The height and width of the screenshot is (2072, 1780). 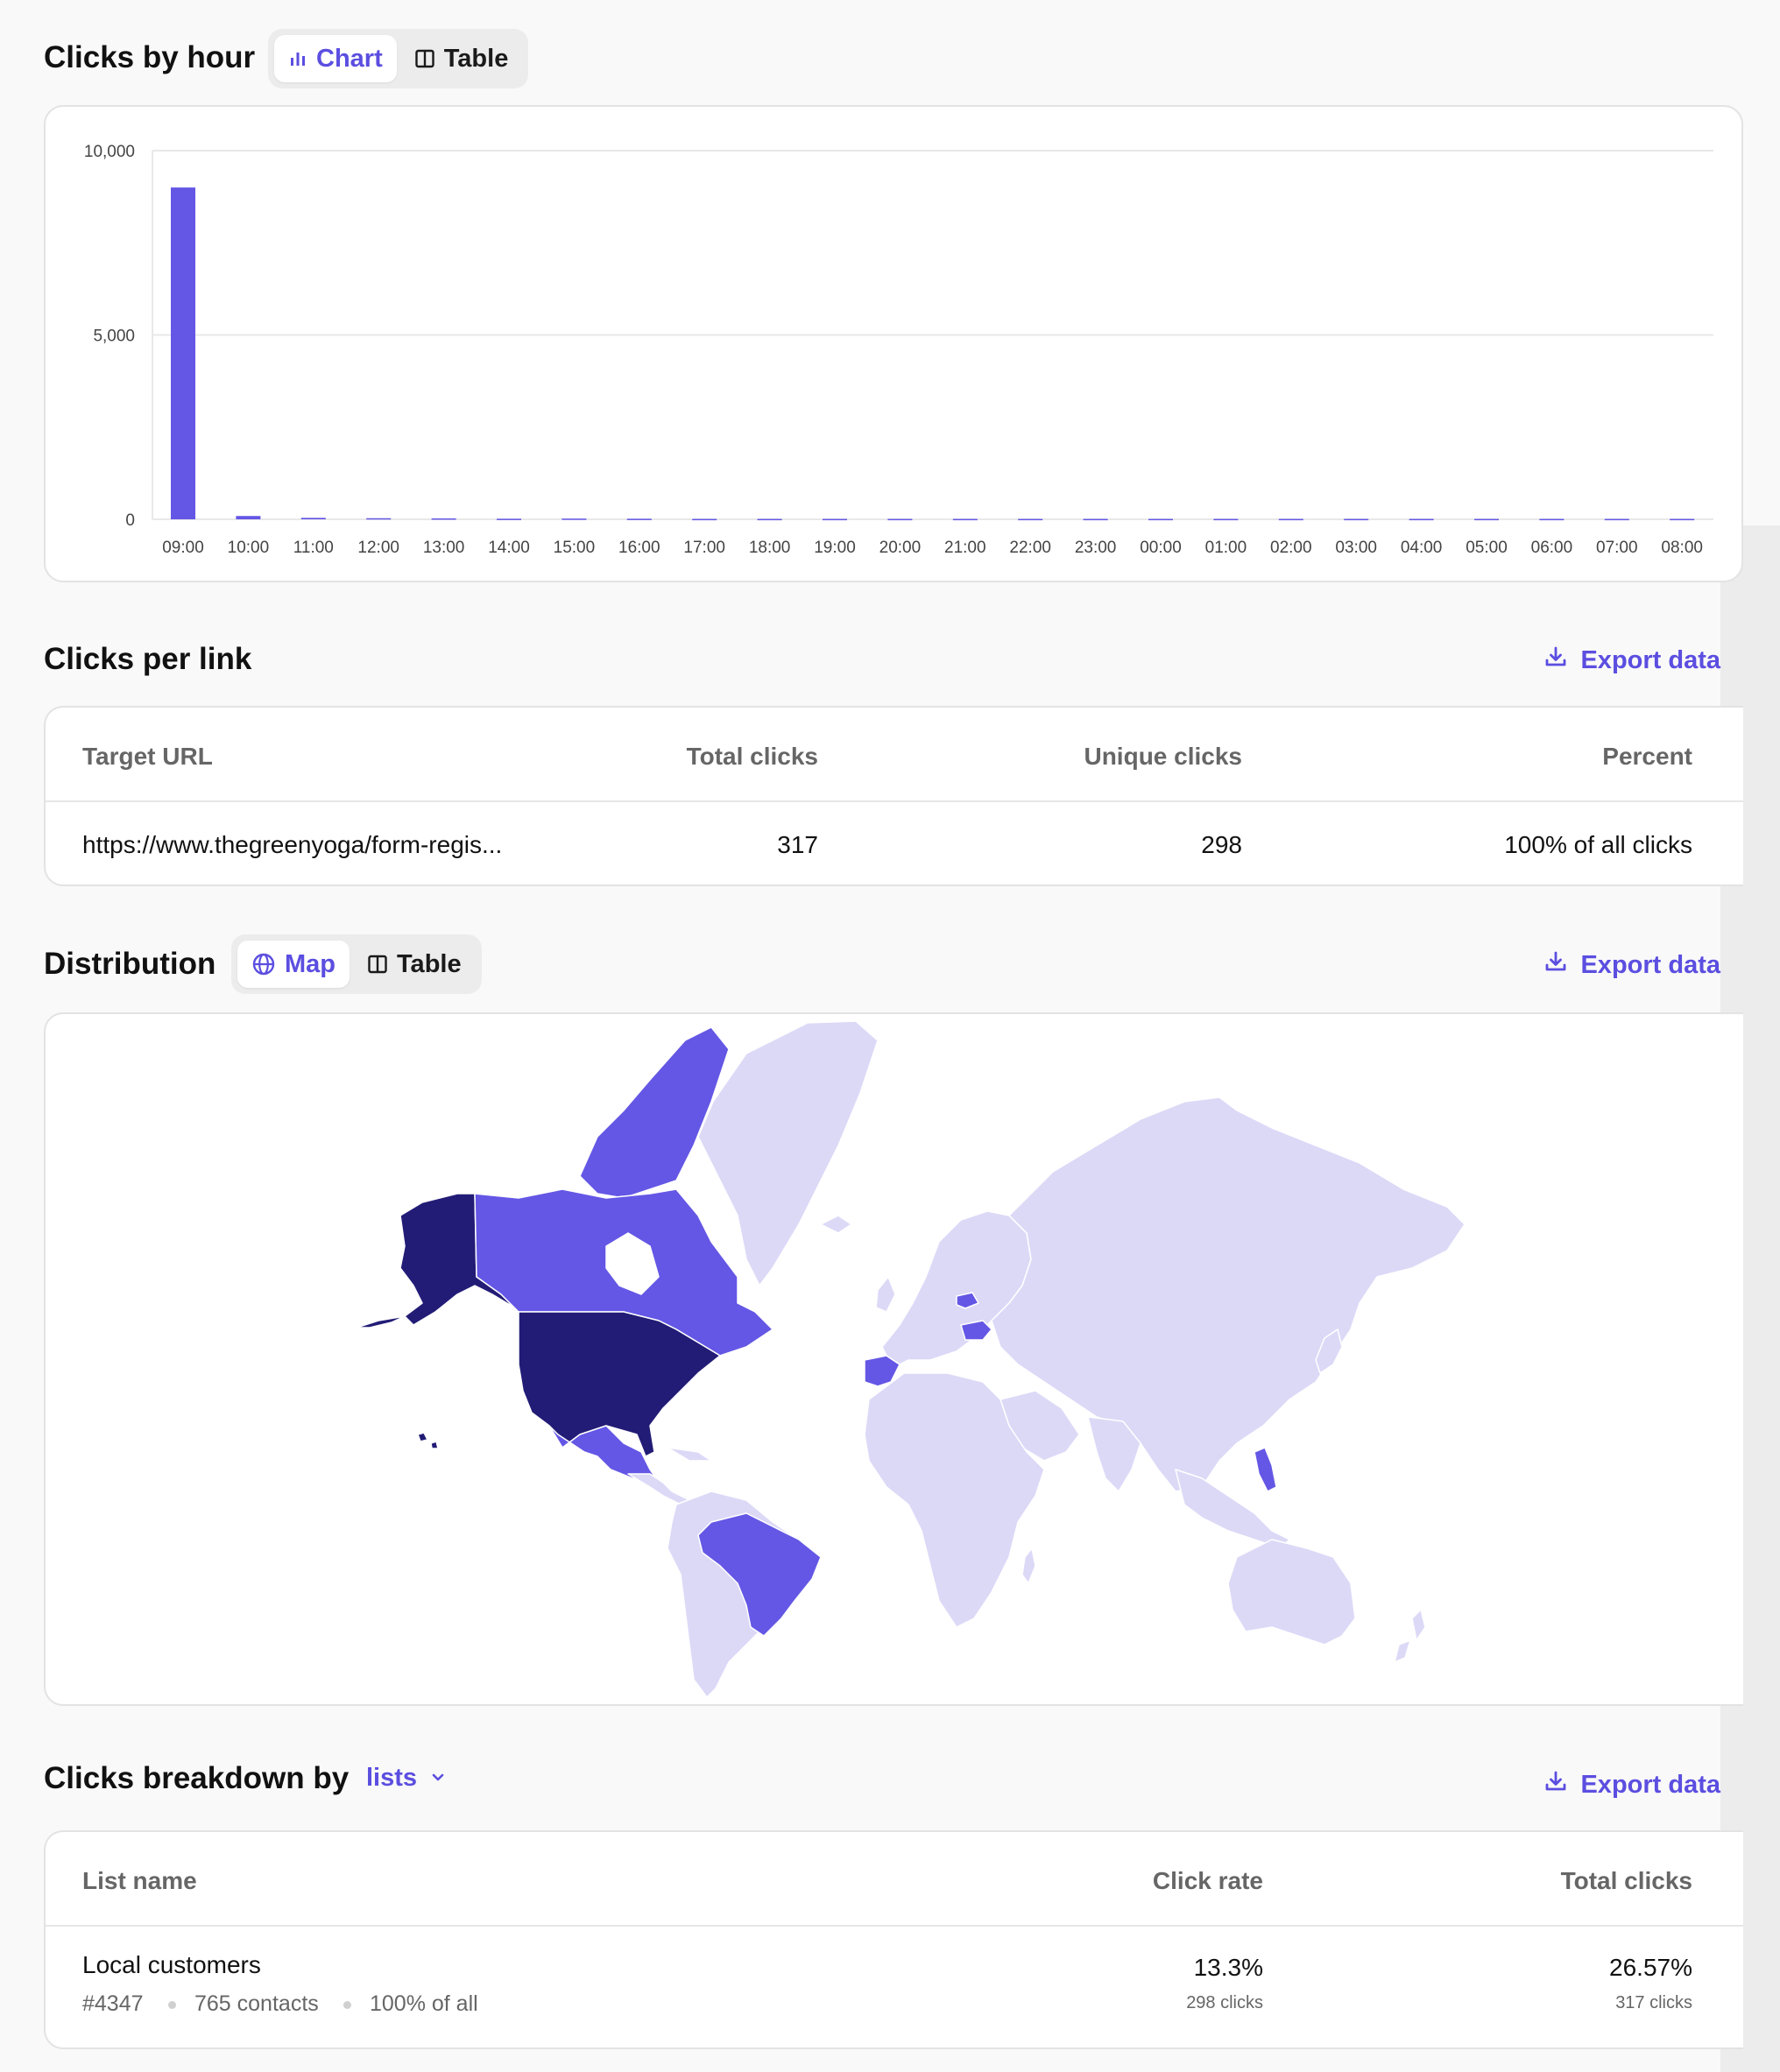 I want to click on map-region-philippines, so click(x=1265, y=1470).